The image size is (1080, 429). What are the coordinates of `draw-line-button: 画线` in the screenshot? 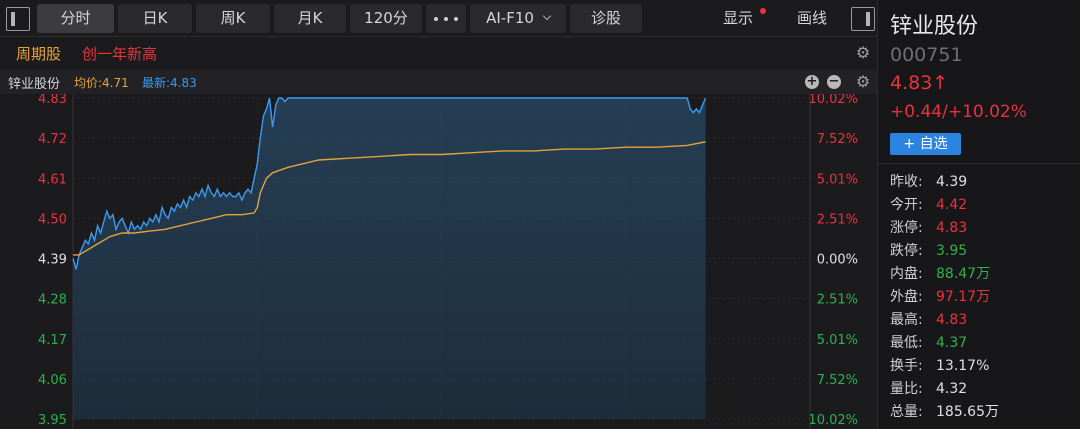 It's located at (812, 18).